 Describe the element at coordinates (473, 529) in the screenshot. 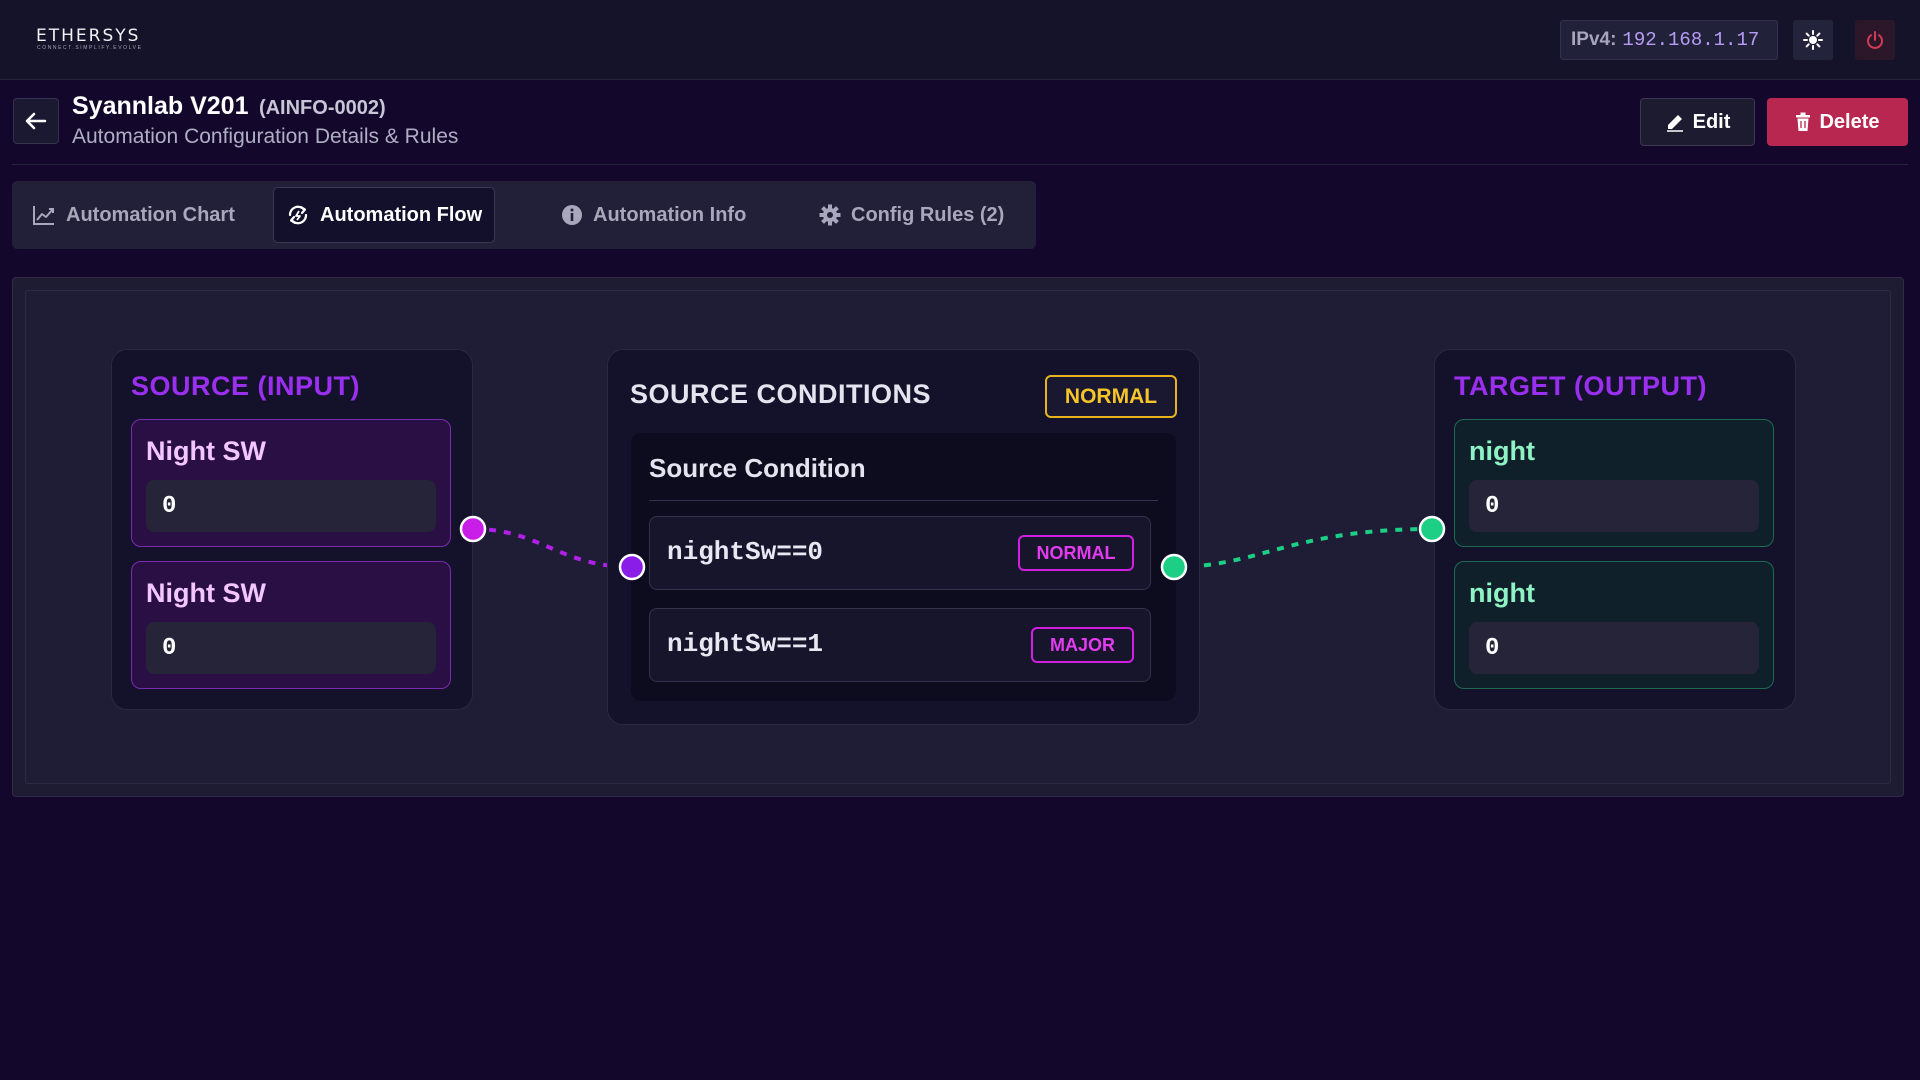

I see `source-output-handle` at that location.